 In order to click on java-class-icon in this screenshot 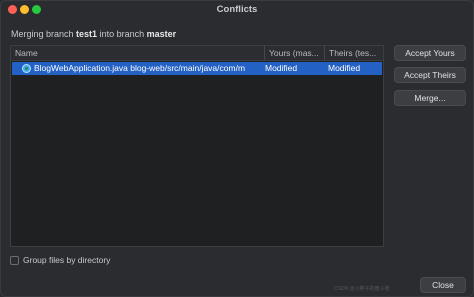, I will do `click(26, 68)`.